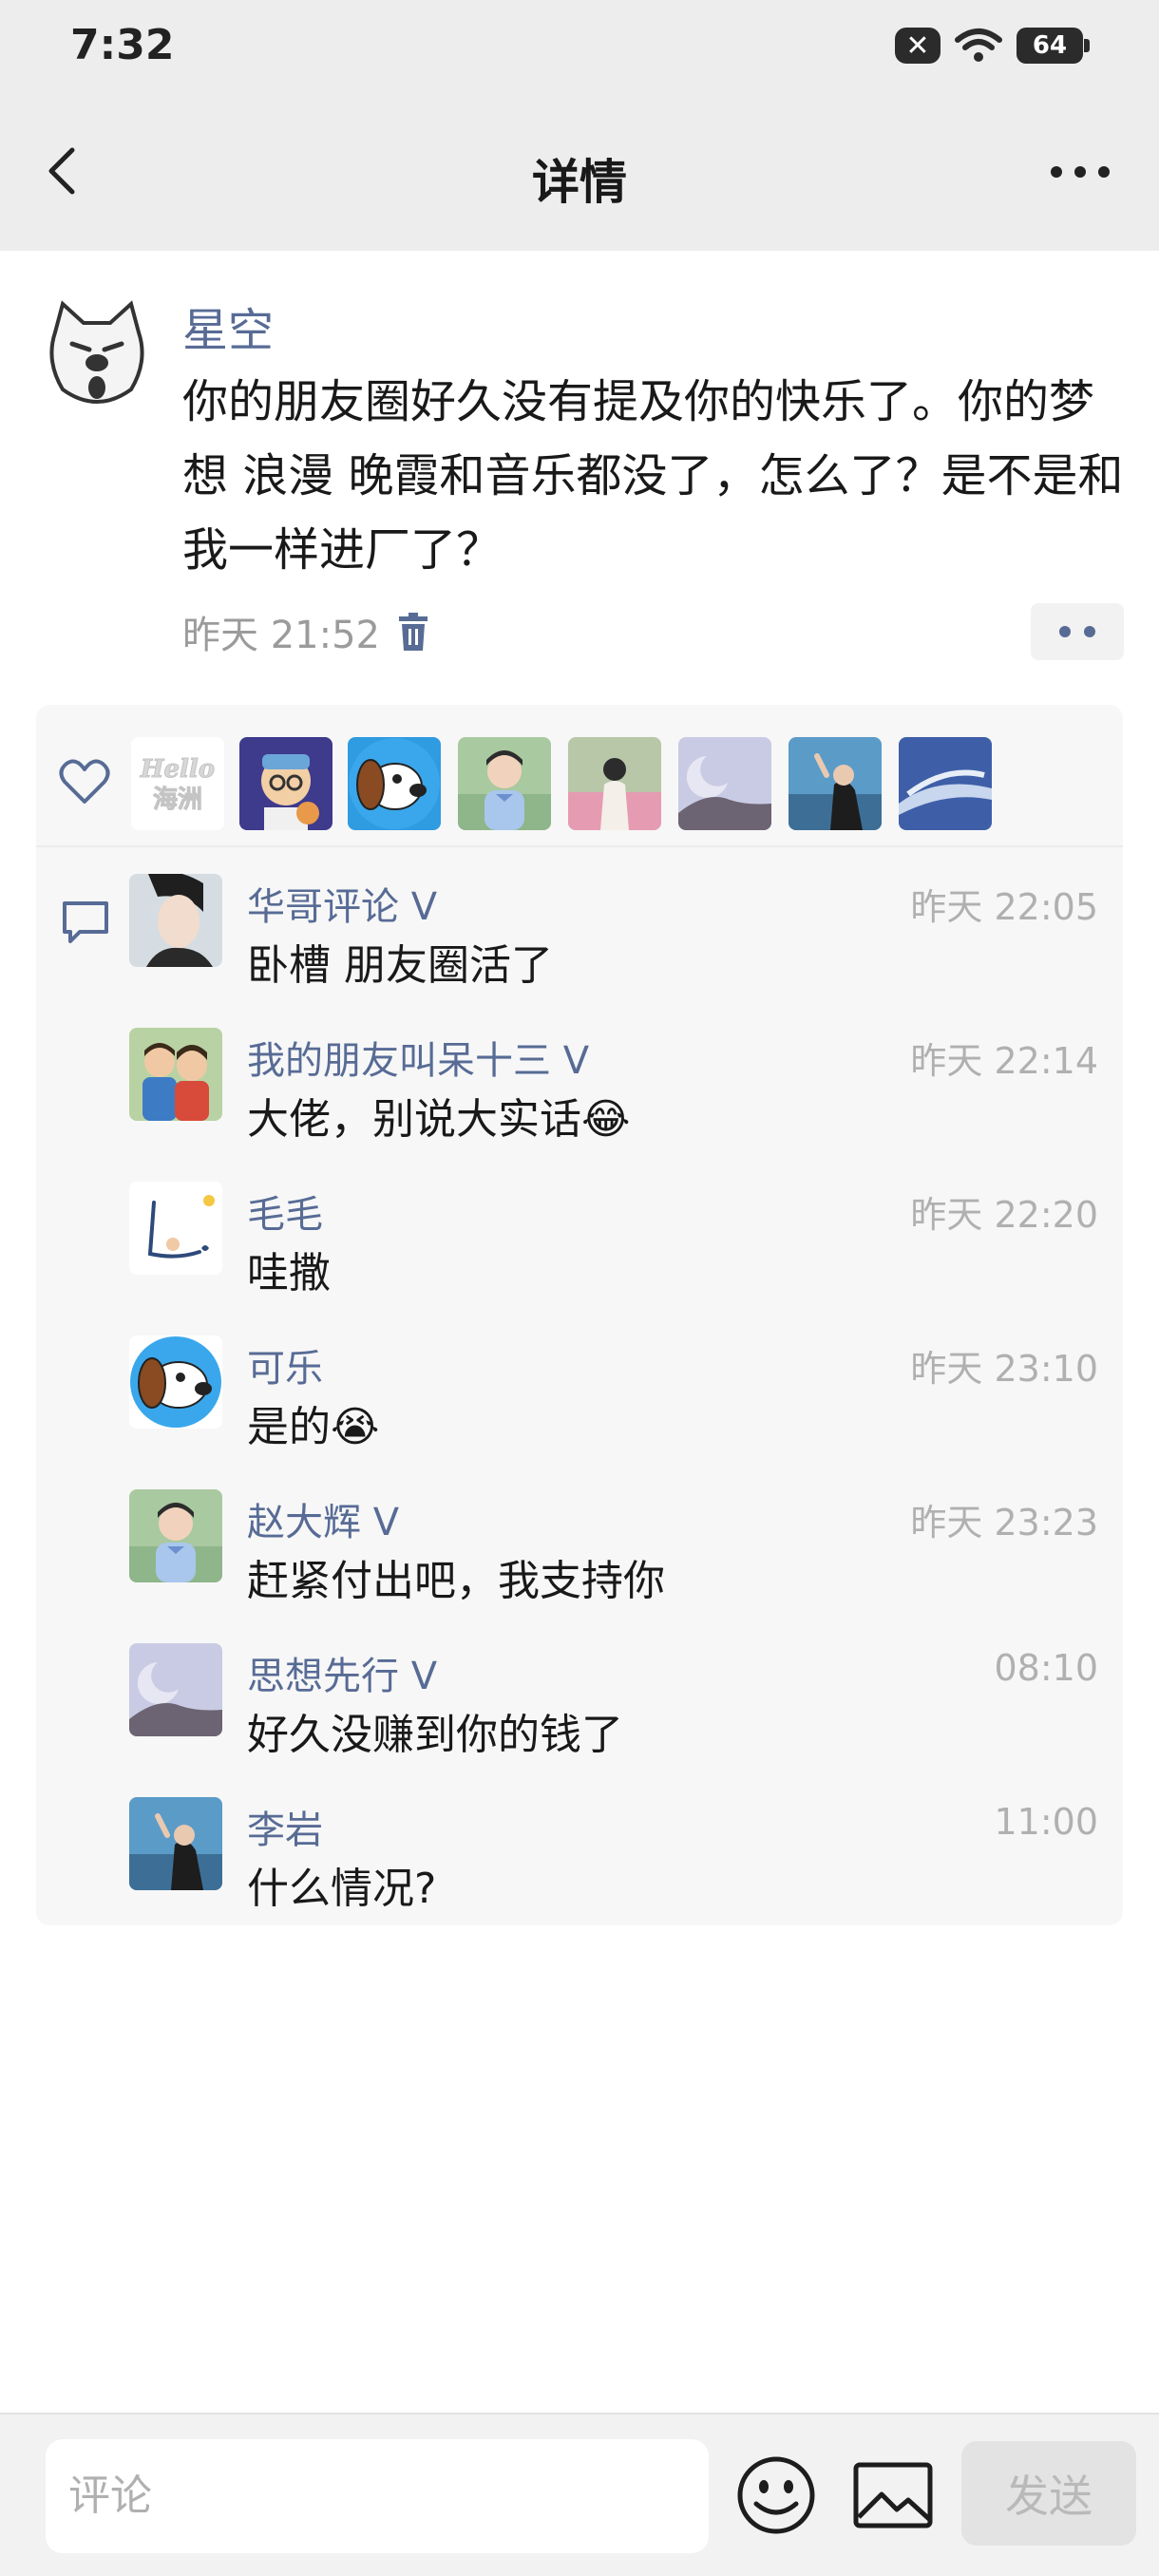  I want to click on post-author-name: 星空, so click(228, 326).